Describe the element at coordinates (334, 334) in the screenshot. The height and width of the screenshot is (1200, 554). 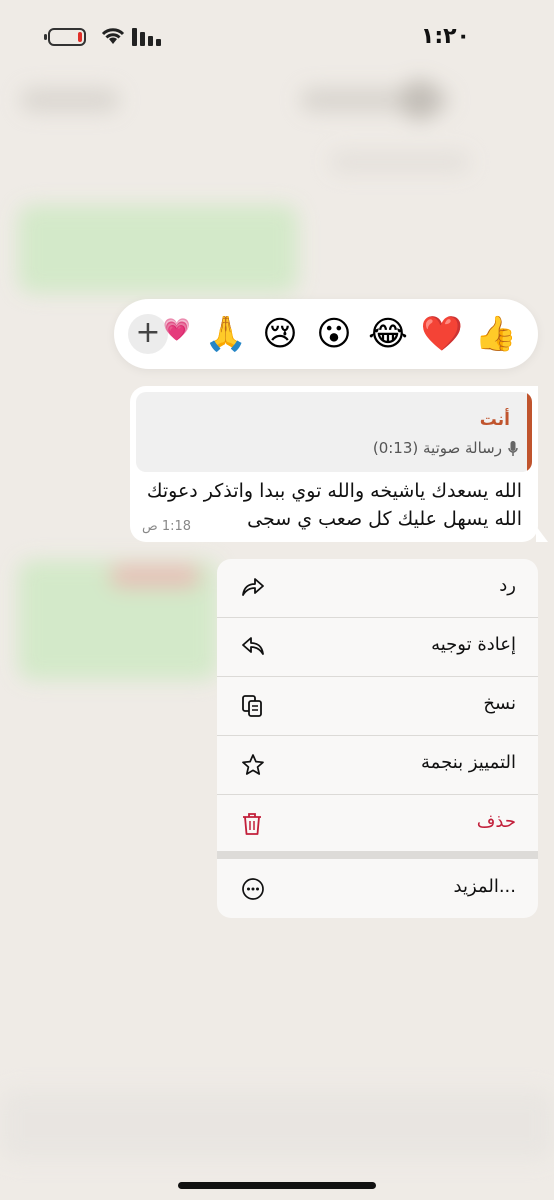
I see `reaction-wow: 😮` at that location.